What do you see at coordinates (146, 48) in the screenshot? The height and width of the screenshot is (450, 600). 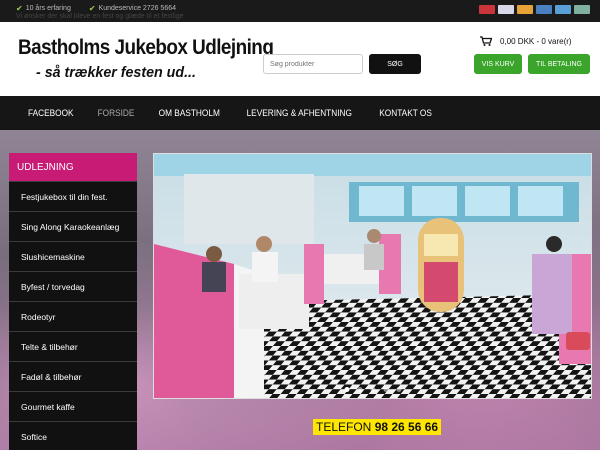 I see `logo-title: Bastholms Jukebox Udlejning` at bounding box center [146, 48].